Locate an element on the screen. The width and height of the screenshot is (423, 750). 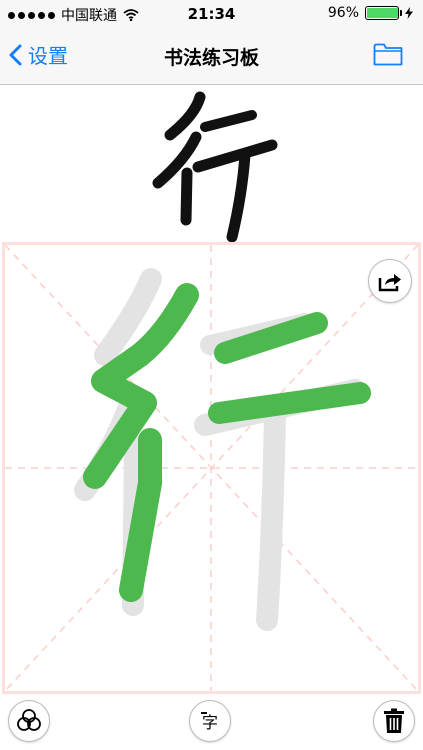
status-bar: 中国联通 21:34 96% is located at coordinates (211, 14).